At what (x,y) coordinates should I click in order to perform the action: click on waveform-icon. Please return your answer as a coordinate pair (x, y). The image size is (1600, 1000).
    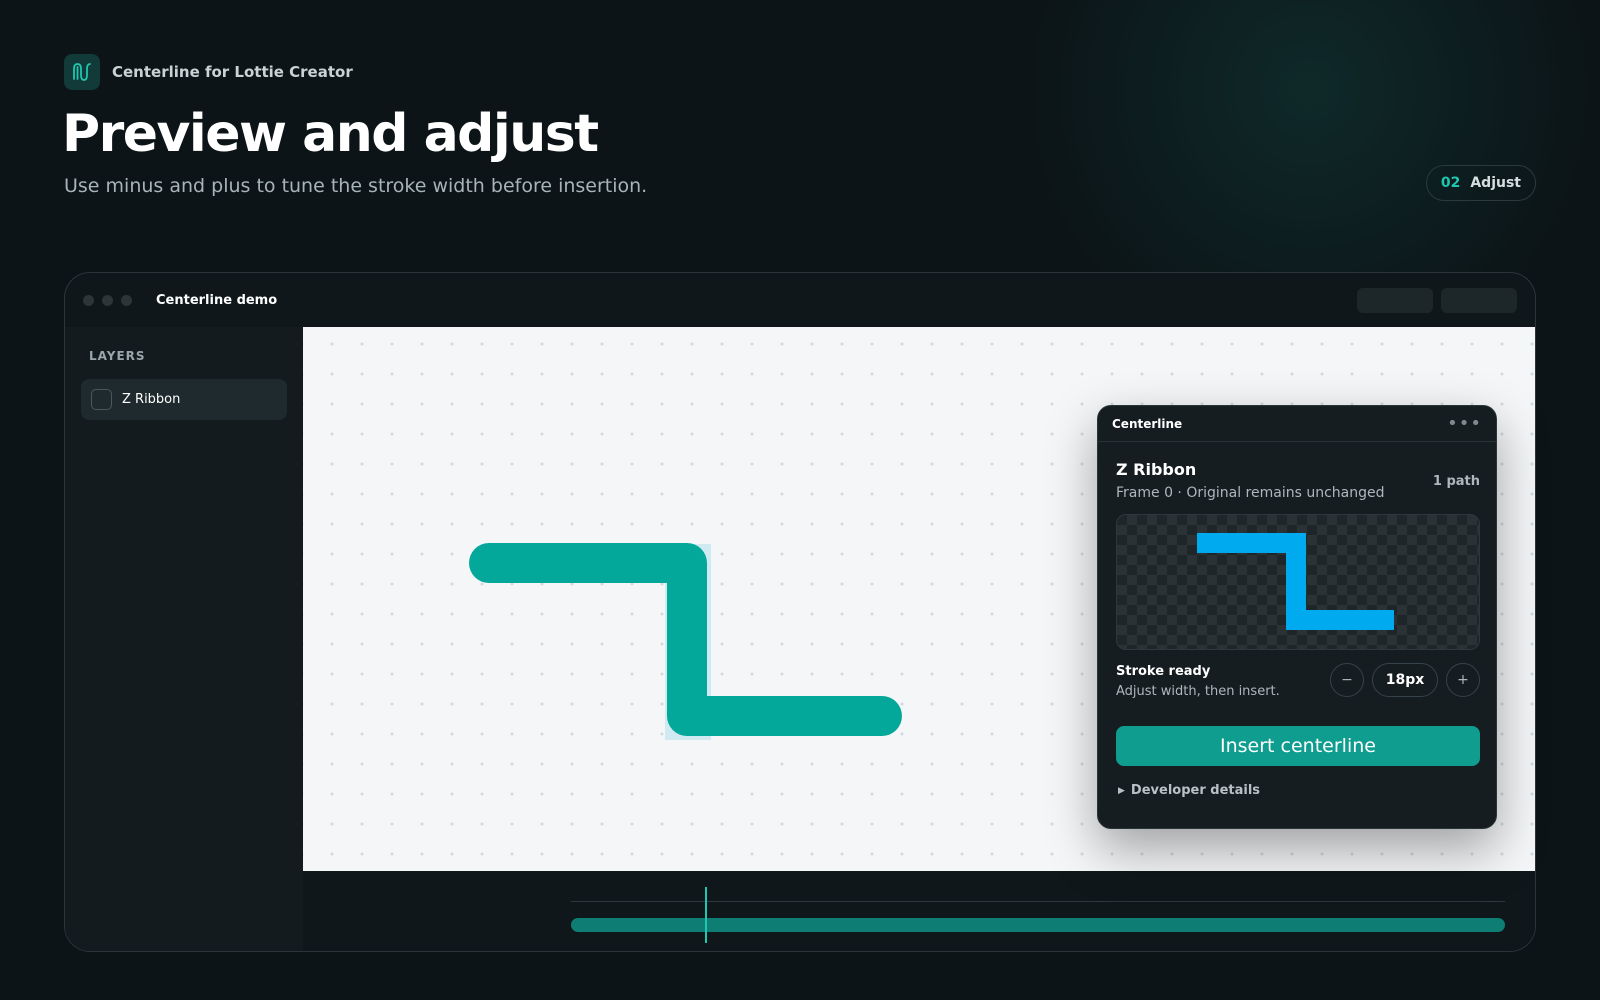
    Looking at the image, I should click on (82, 72).